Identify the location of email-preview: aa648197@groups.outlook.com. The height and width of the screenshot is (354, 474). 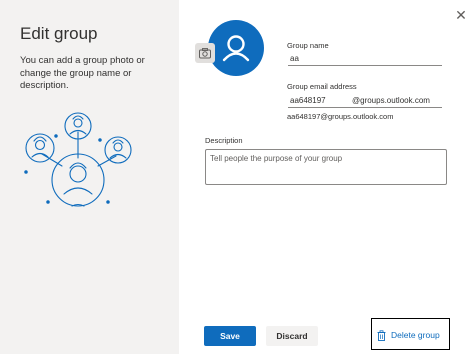
(340, 116).